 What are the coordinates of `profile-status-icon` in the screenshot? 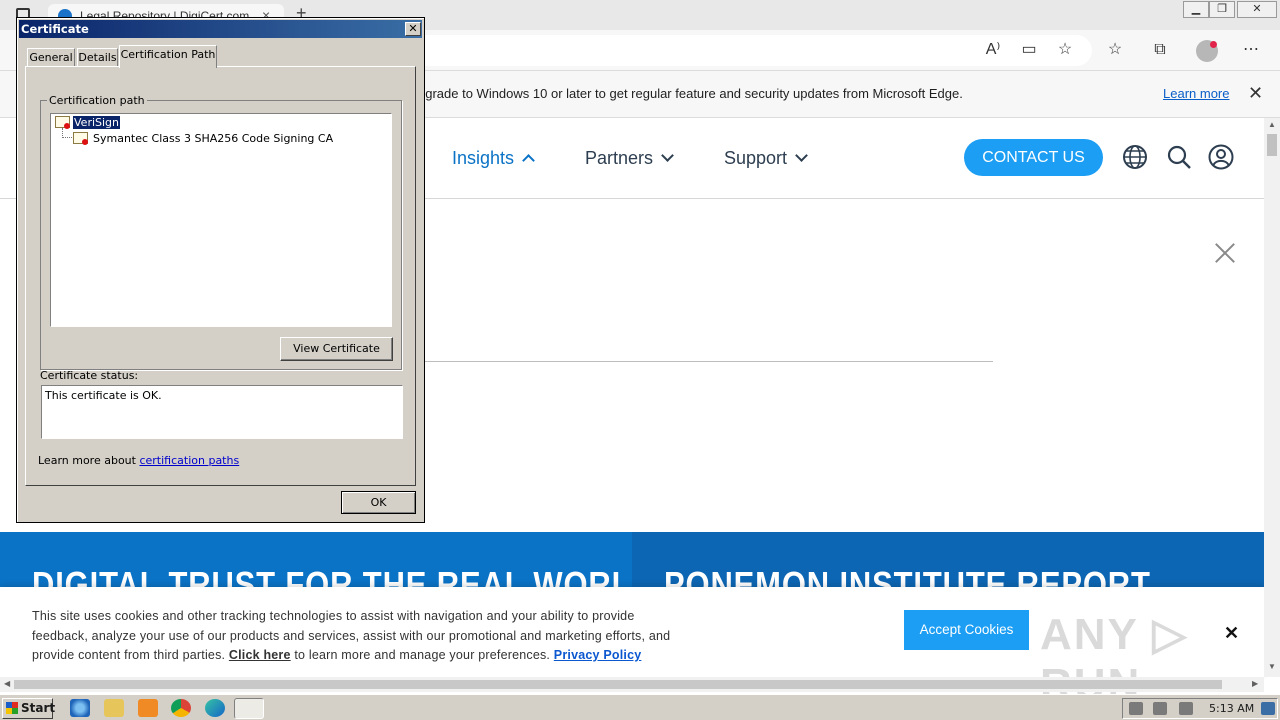 It's located at (1213, 44).